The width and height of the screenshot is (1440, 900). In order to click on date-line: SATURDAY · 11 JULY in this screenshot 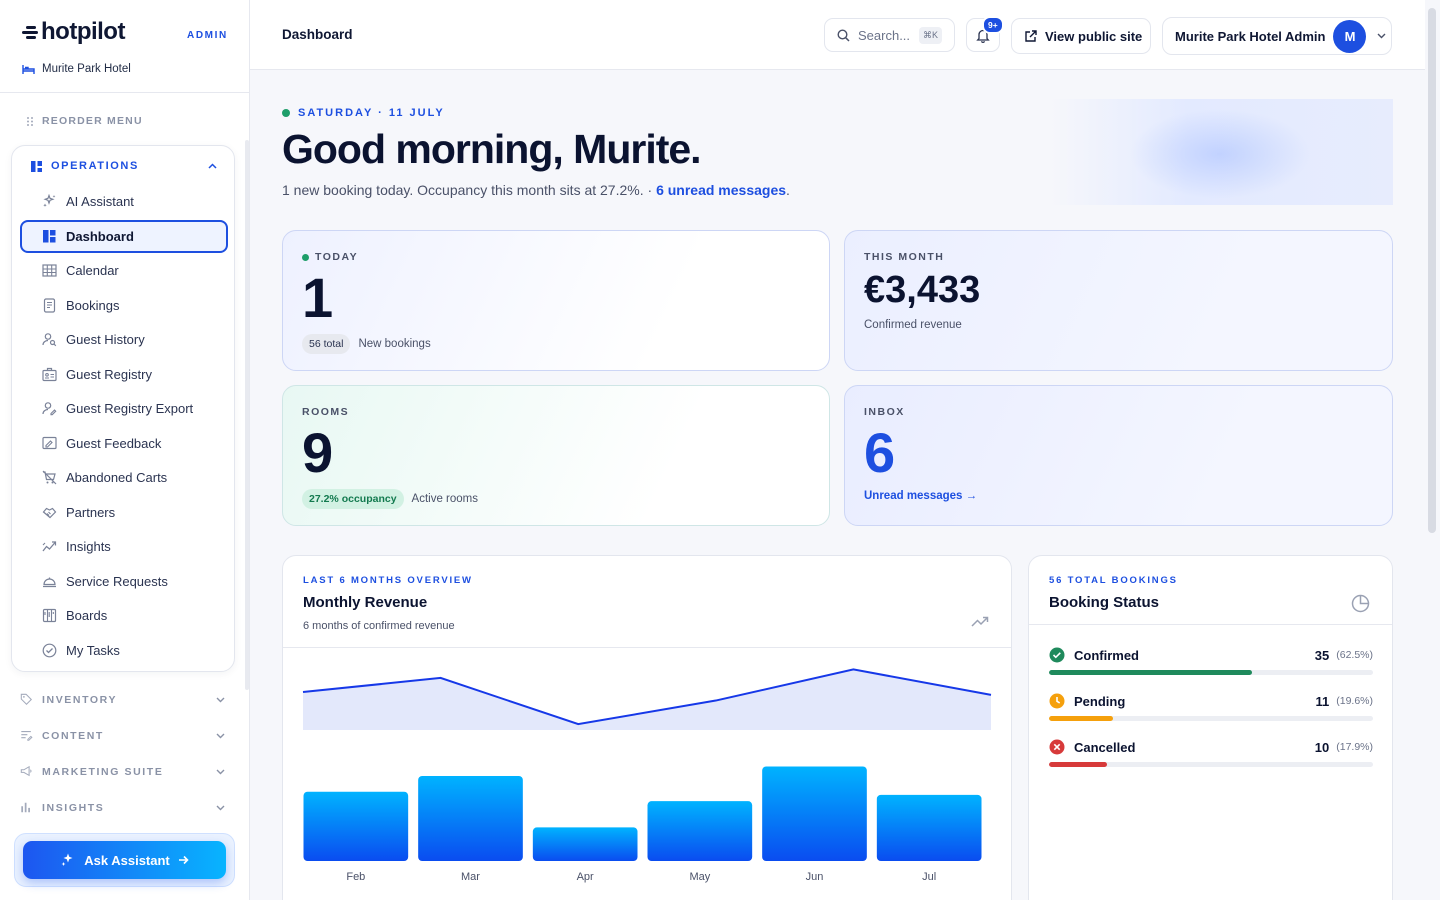, I will do `click(363, 113)`.